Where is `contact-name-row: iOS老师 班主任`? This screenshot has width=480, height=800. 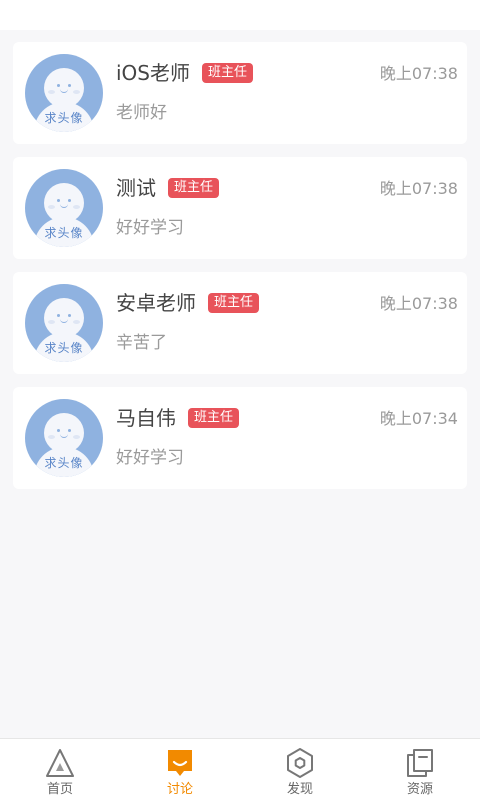
contact-name-row: iOS老师 班主任 is located at coordinates (185, 73).